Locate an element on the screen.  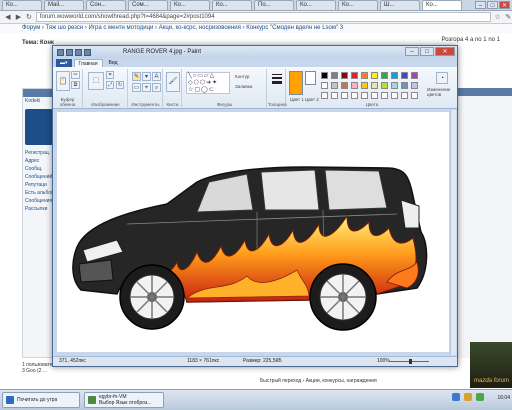
avatar is located at coordinates (39, 127).